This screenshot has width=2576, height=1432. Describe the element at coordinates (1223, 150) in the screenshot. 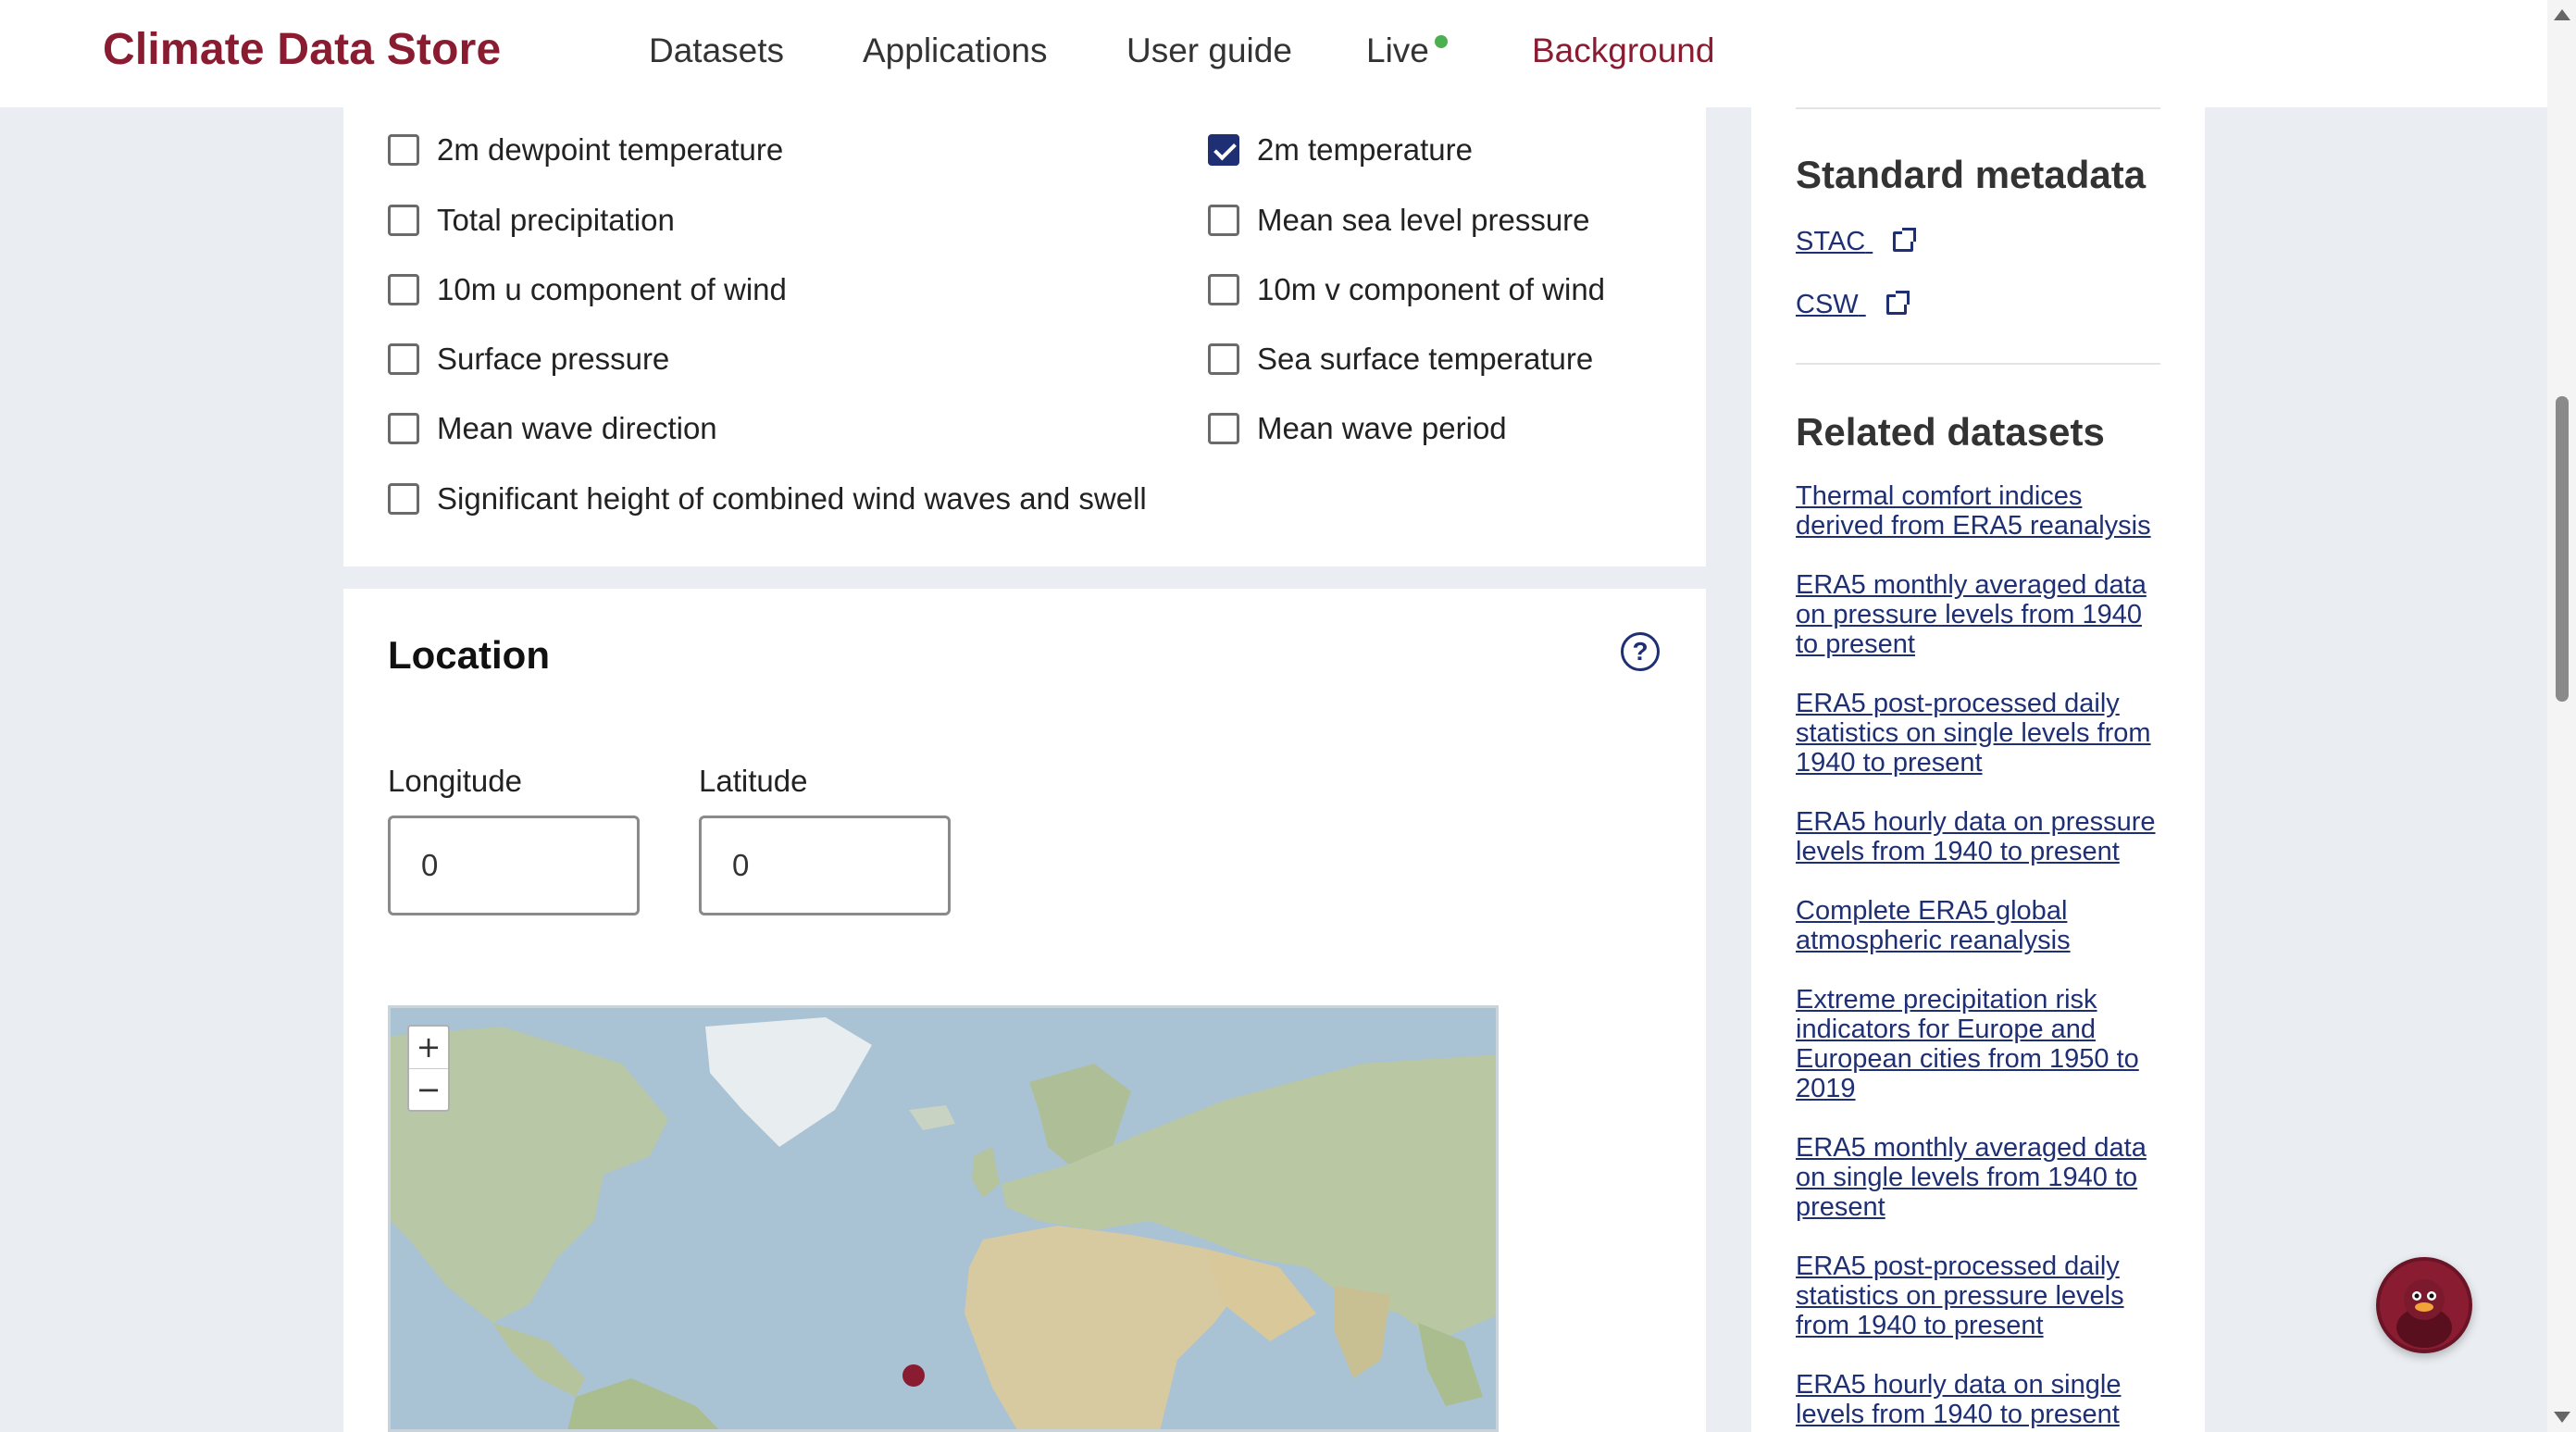

I see `checkbox-checked` at that location.